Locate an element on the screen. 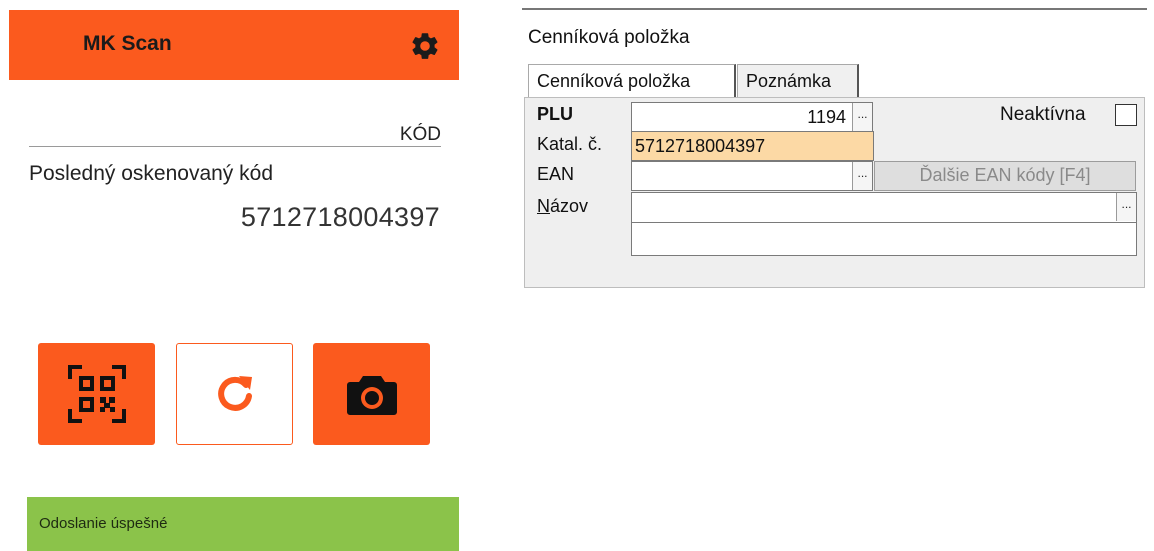 The height and width of the screenshot is (551, 1154). camera-button is located at coordinates (371, 394).